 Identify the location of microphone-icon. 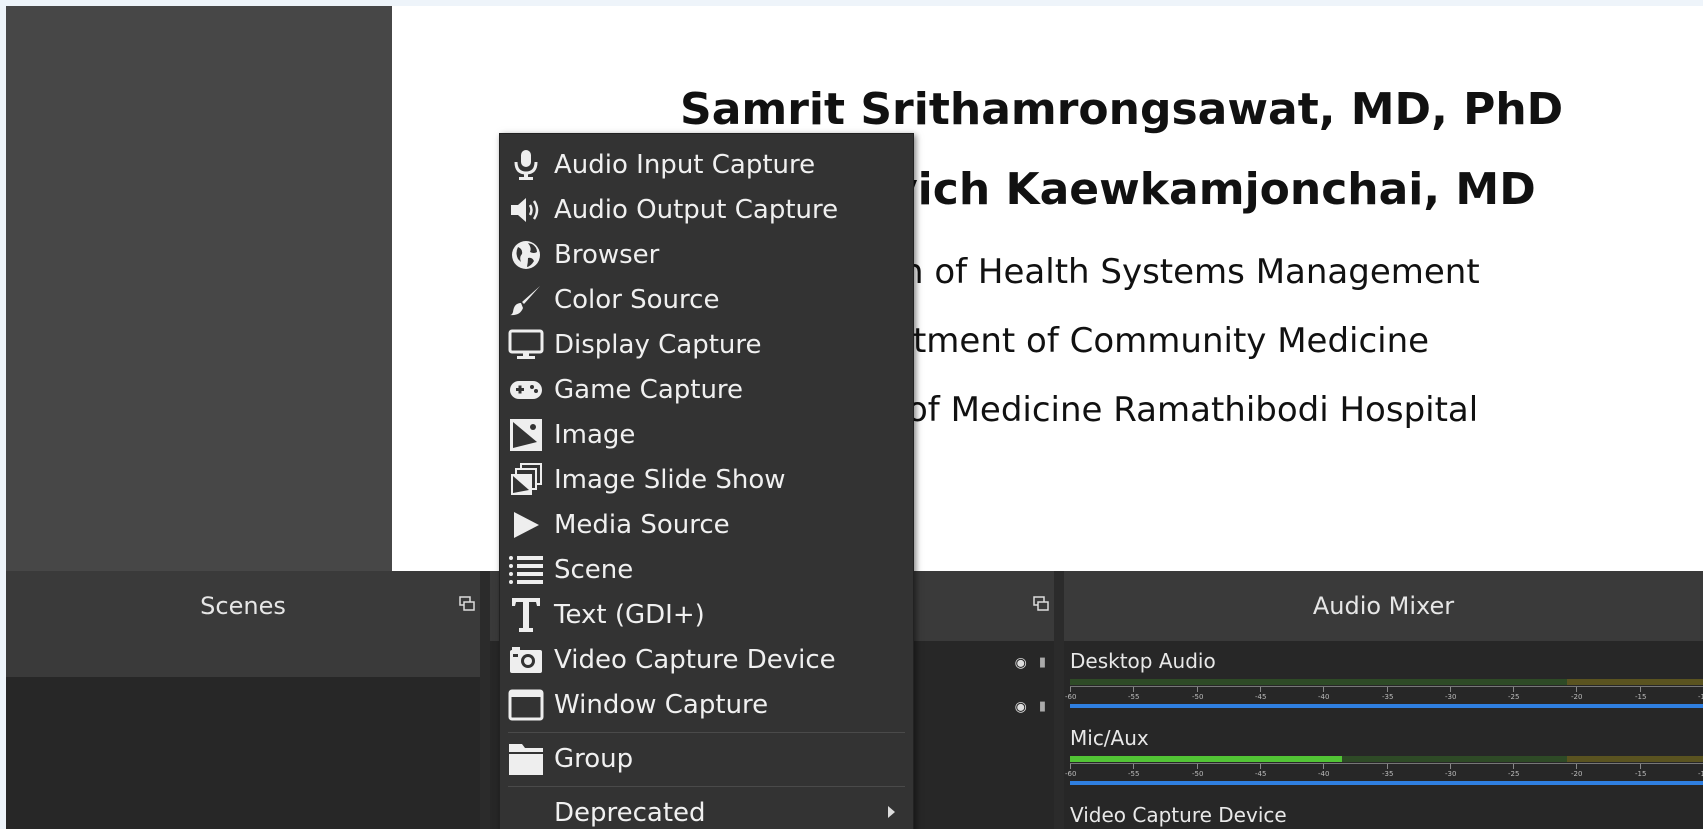
(526, 165).